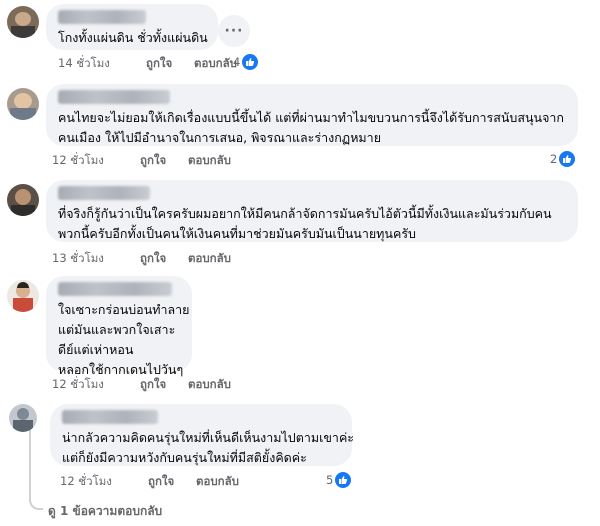 The width and height of the screenshot is (600, 526). What do you see at coordinates (30, 453) in the screenshot?
I see `thread-line` at bounding box center [30, 453].